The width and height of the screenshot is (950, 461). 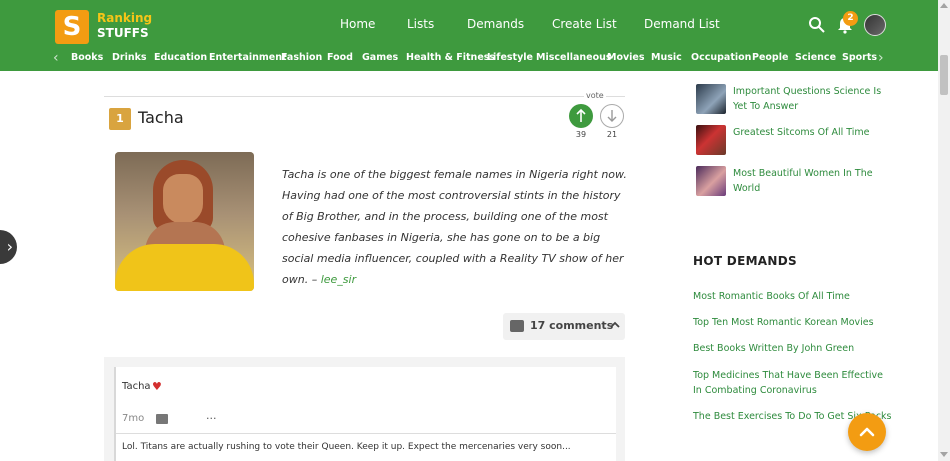 What do you see at coordinates (162, 419) in the screenshot?
I see `reply-icon` at bounding box center [162, 419].